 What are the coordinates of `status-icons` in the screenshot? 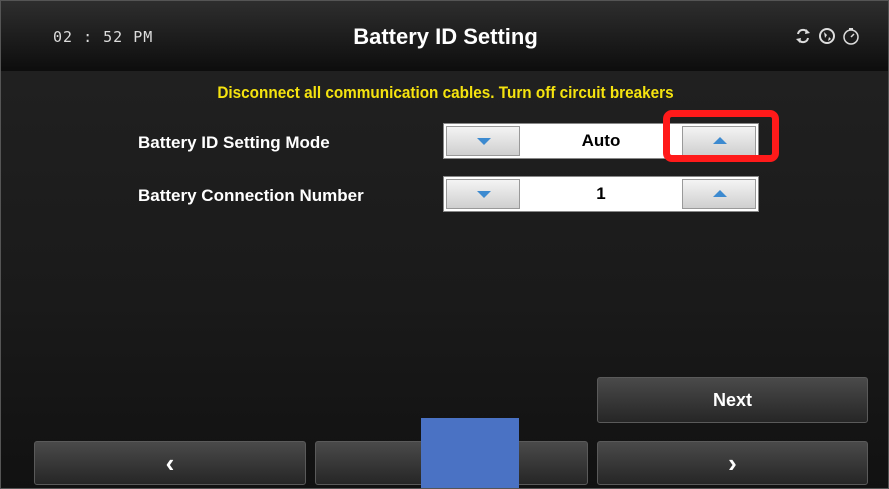 It's located at (827, 36).